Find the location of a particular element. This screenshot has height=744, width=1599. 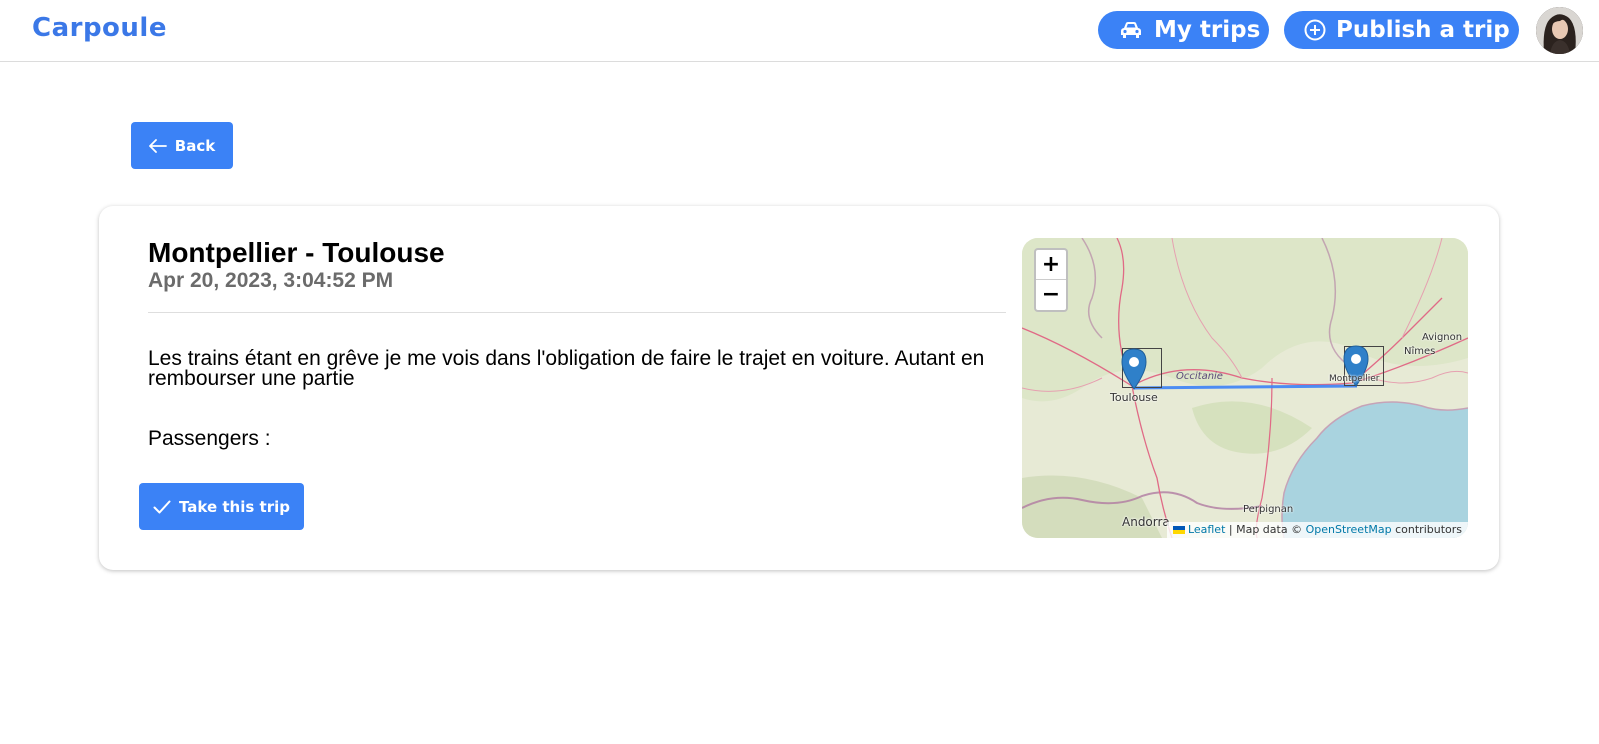

back-label: Back is located at coordinates (195, 145).